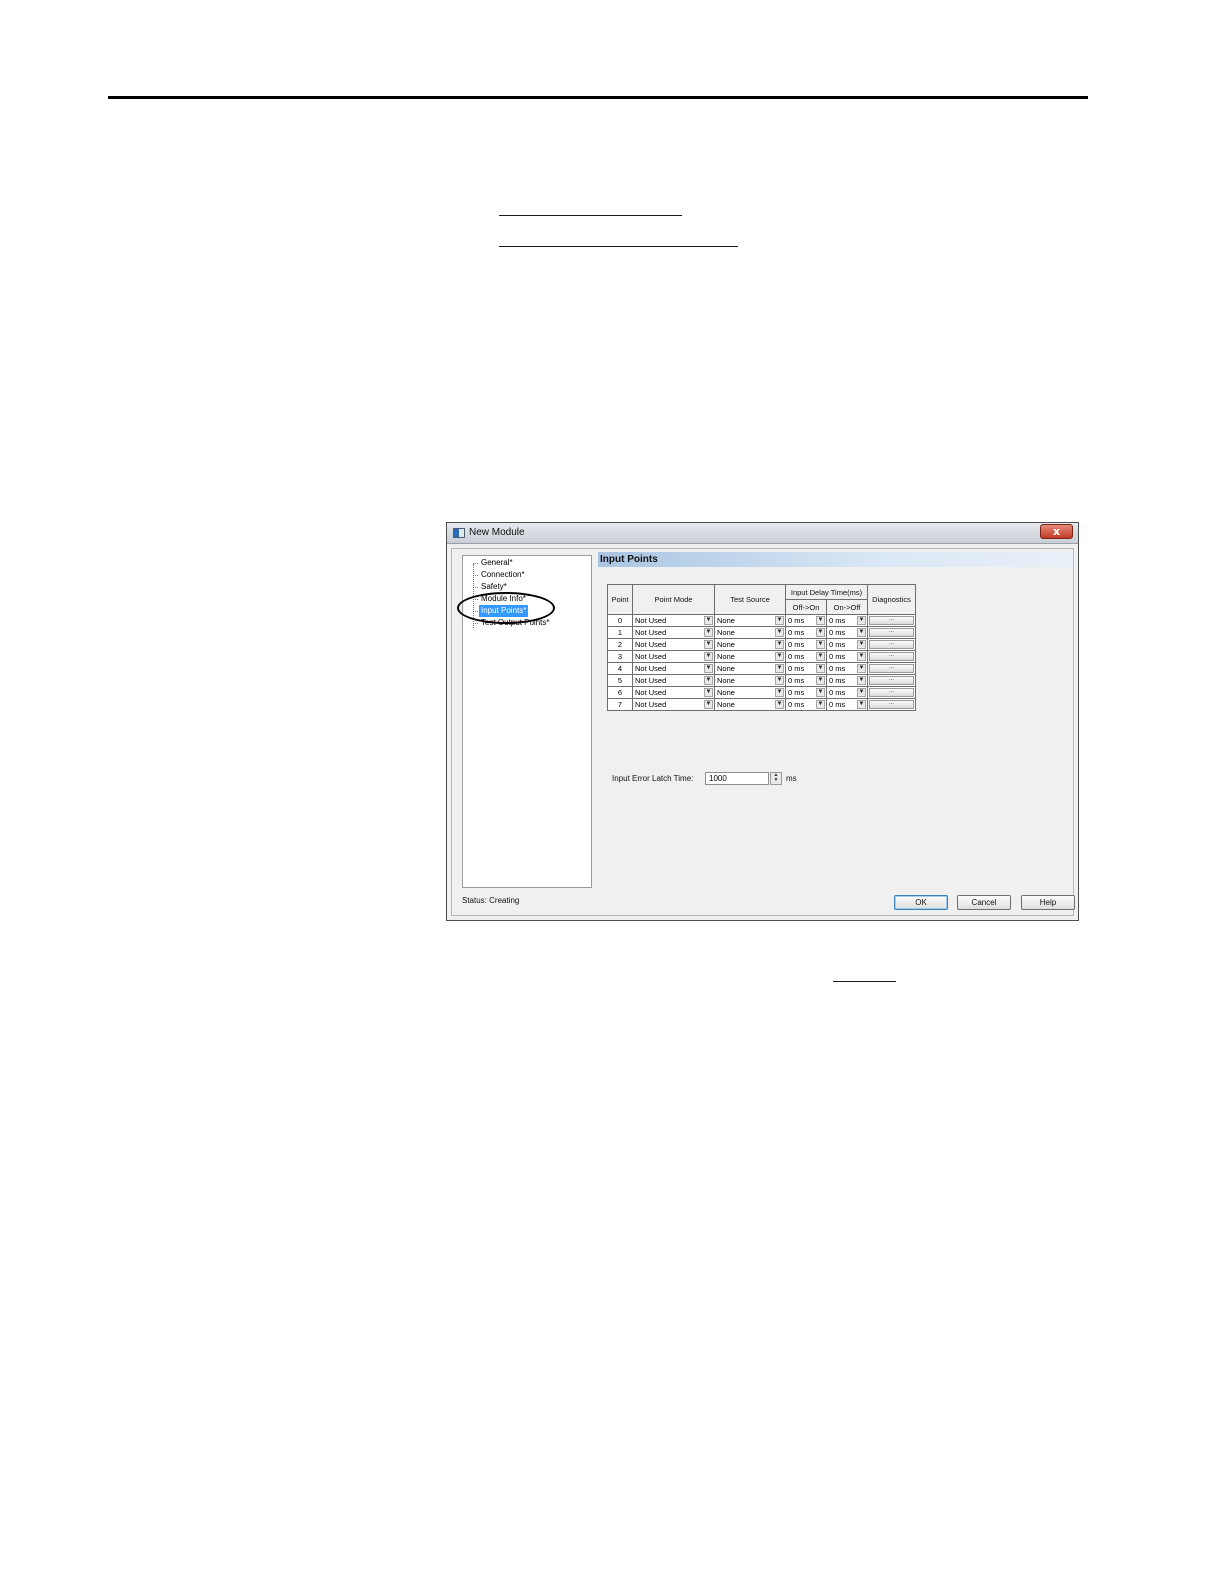 The height and width of the screenshot is (1584, 1224). I want to click on close-button: x, so click(1056, 531).